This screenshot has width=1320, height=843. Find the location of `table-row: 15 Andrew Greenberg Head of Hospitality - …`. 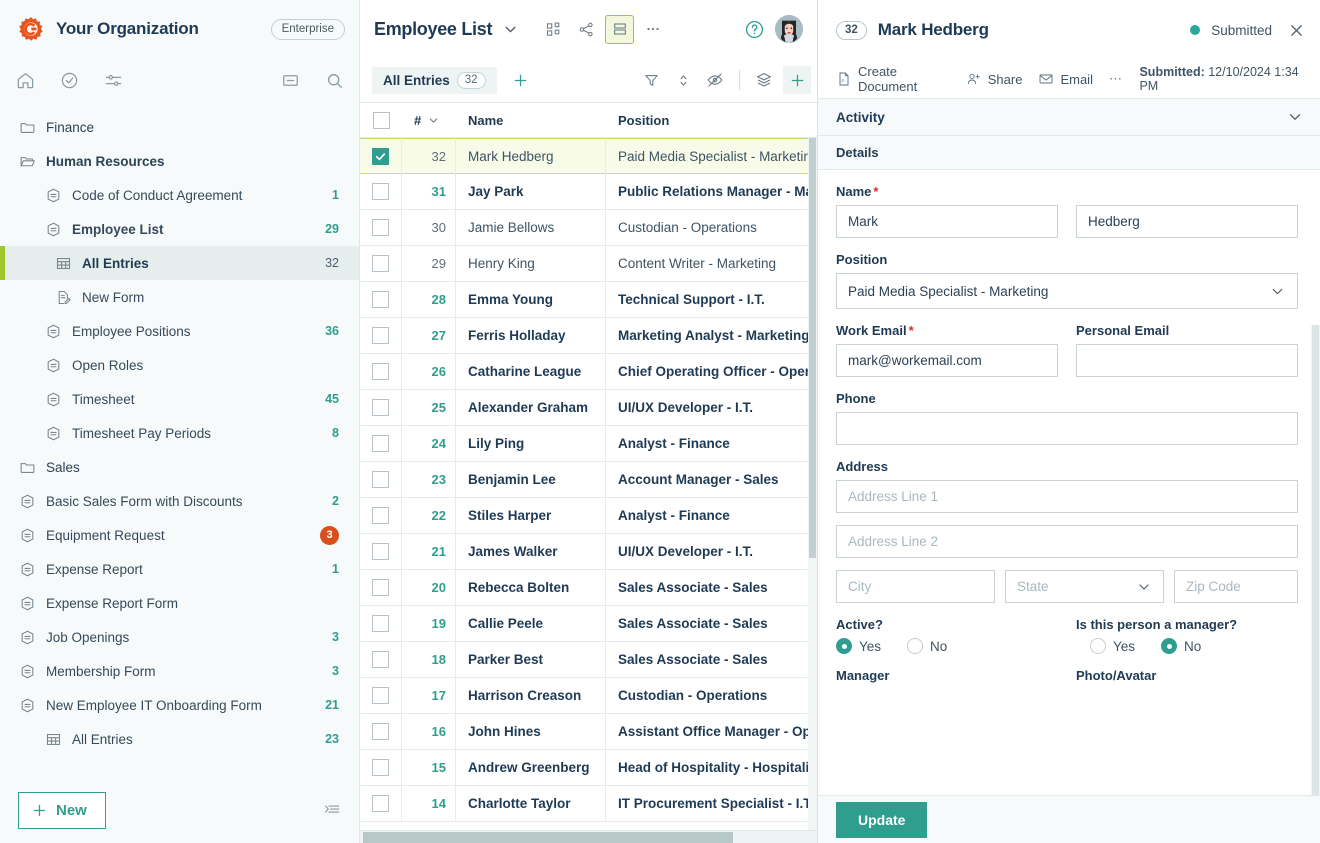

table-row: 15 Andrew Greenberg Head of Hospitality - … is located at coordinates (588, 767).